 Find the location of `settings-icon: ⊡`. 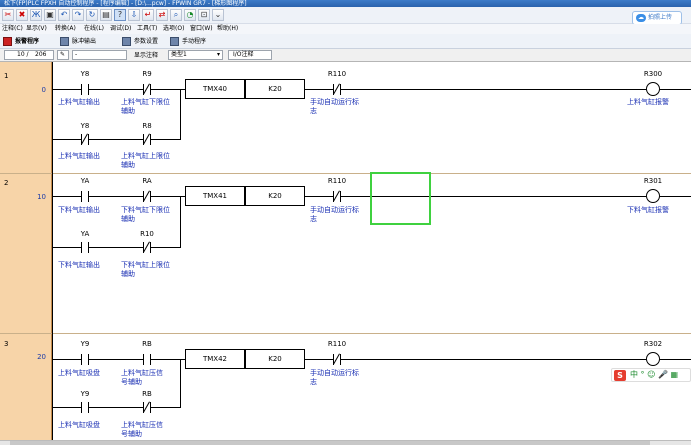

settings-icon: ⊡ is located at coordinates (204, 15).